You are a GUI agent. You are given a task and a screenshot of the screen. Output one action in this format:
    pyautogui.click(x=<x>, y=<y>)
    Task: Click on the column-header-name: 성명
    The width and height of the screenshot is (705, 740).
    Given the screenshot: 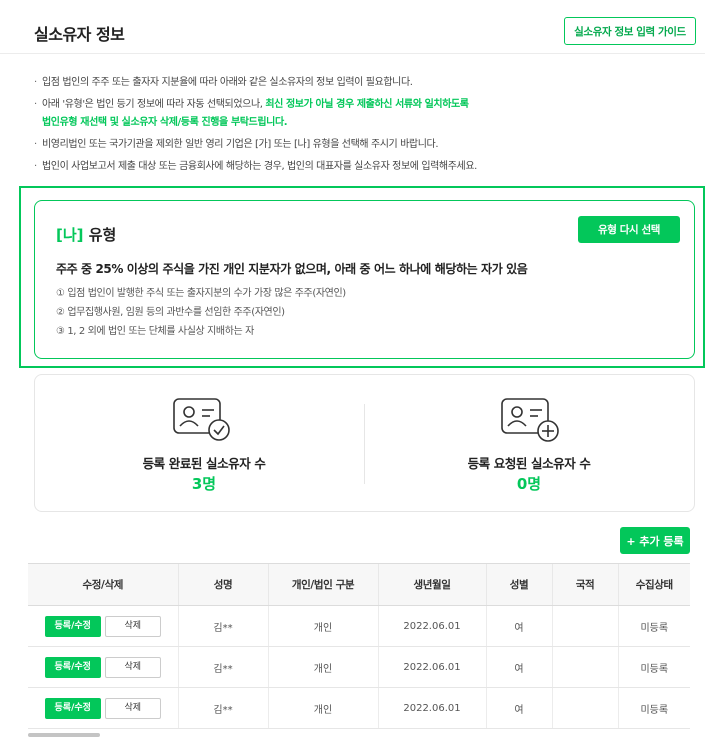 What is the action you would take?
    pyautogui.click(x=222, y=584)
    